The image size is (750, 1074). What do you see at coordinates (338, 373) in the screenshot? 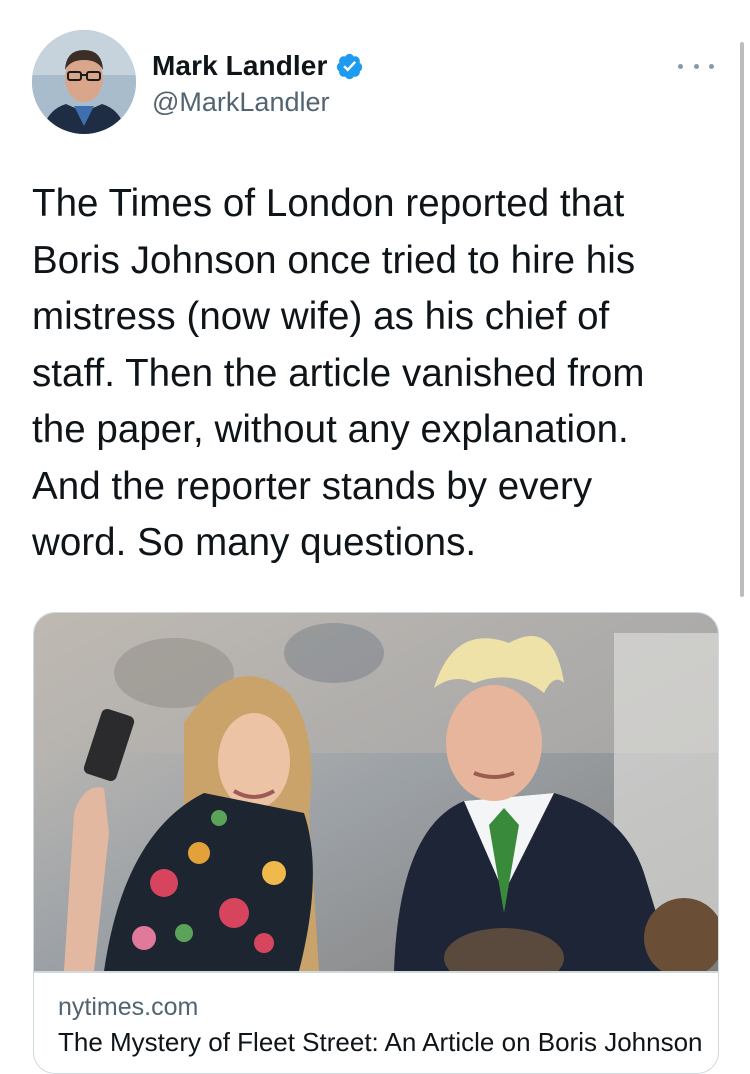
I see `tweet-text-line: staff. Then the article vanished from` at bounding box center [338, 373].